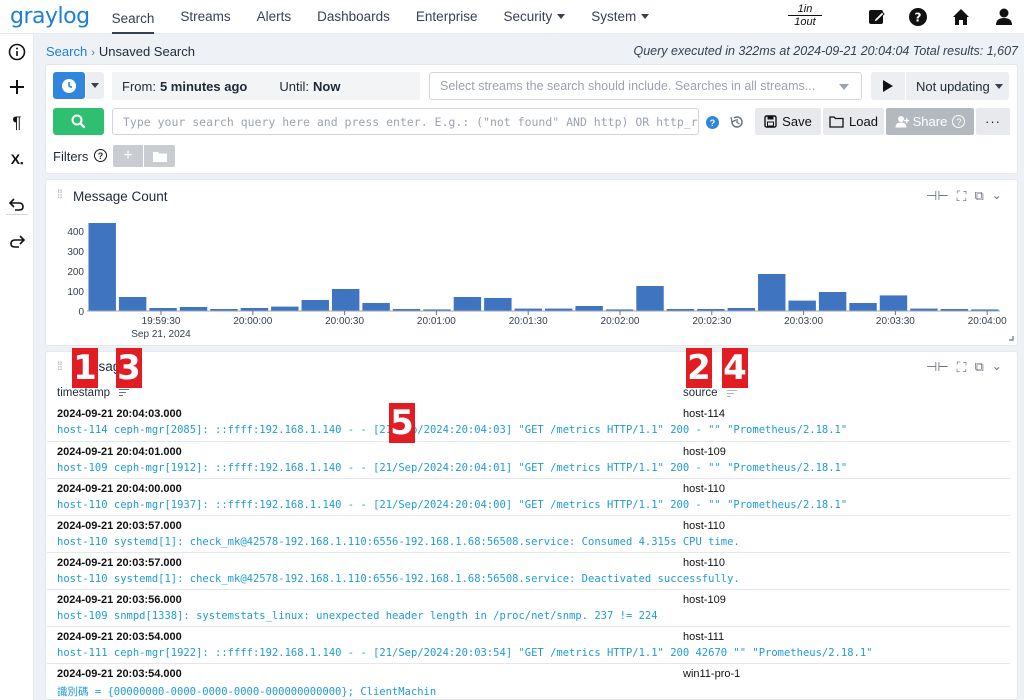 The image size is (1024, 700). What do you see at coordinates (620, 17) in the screenshot?
I see `nav-system: System` at bounding box center [620, 17].